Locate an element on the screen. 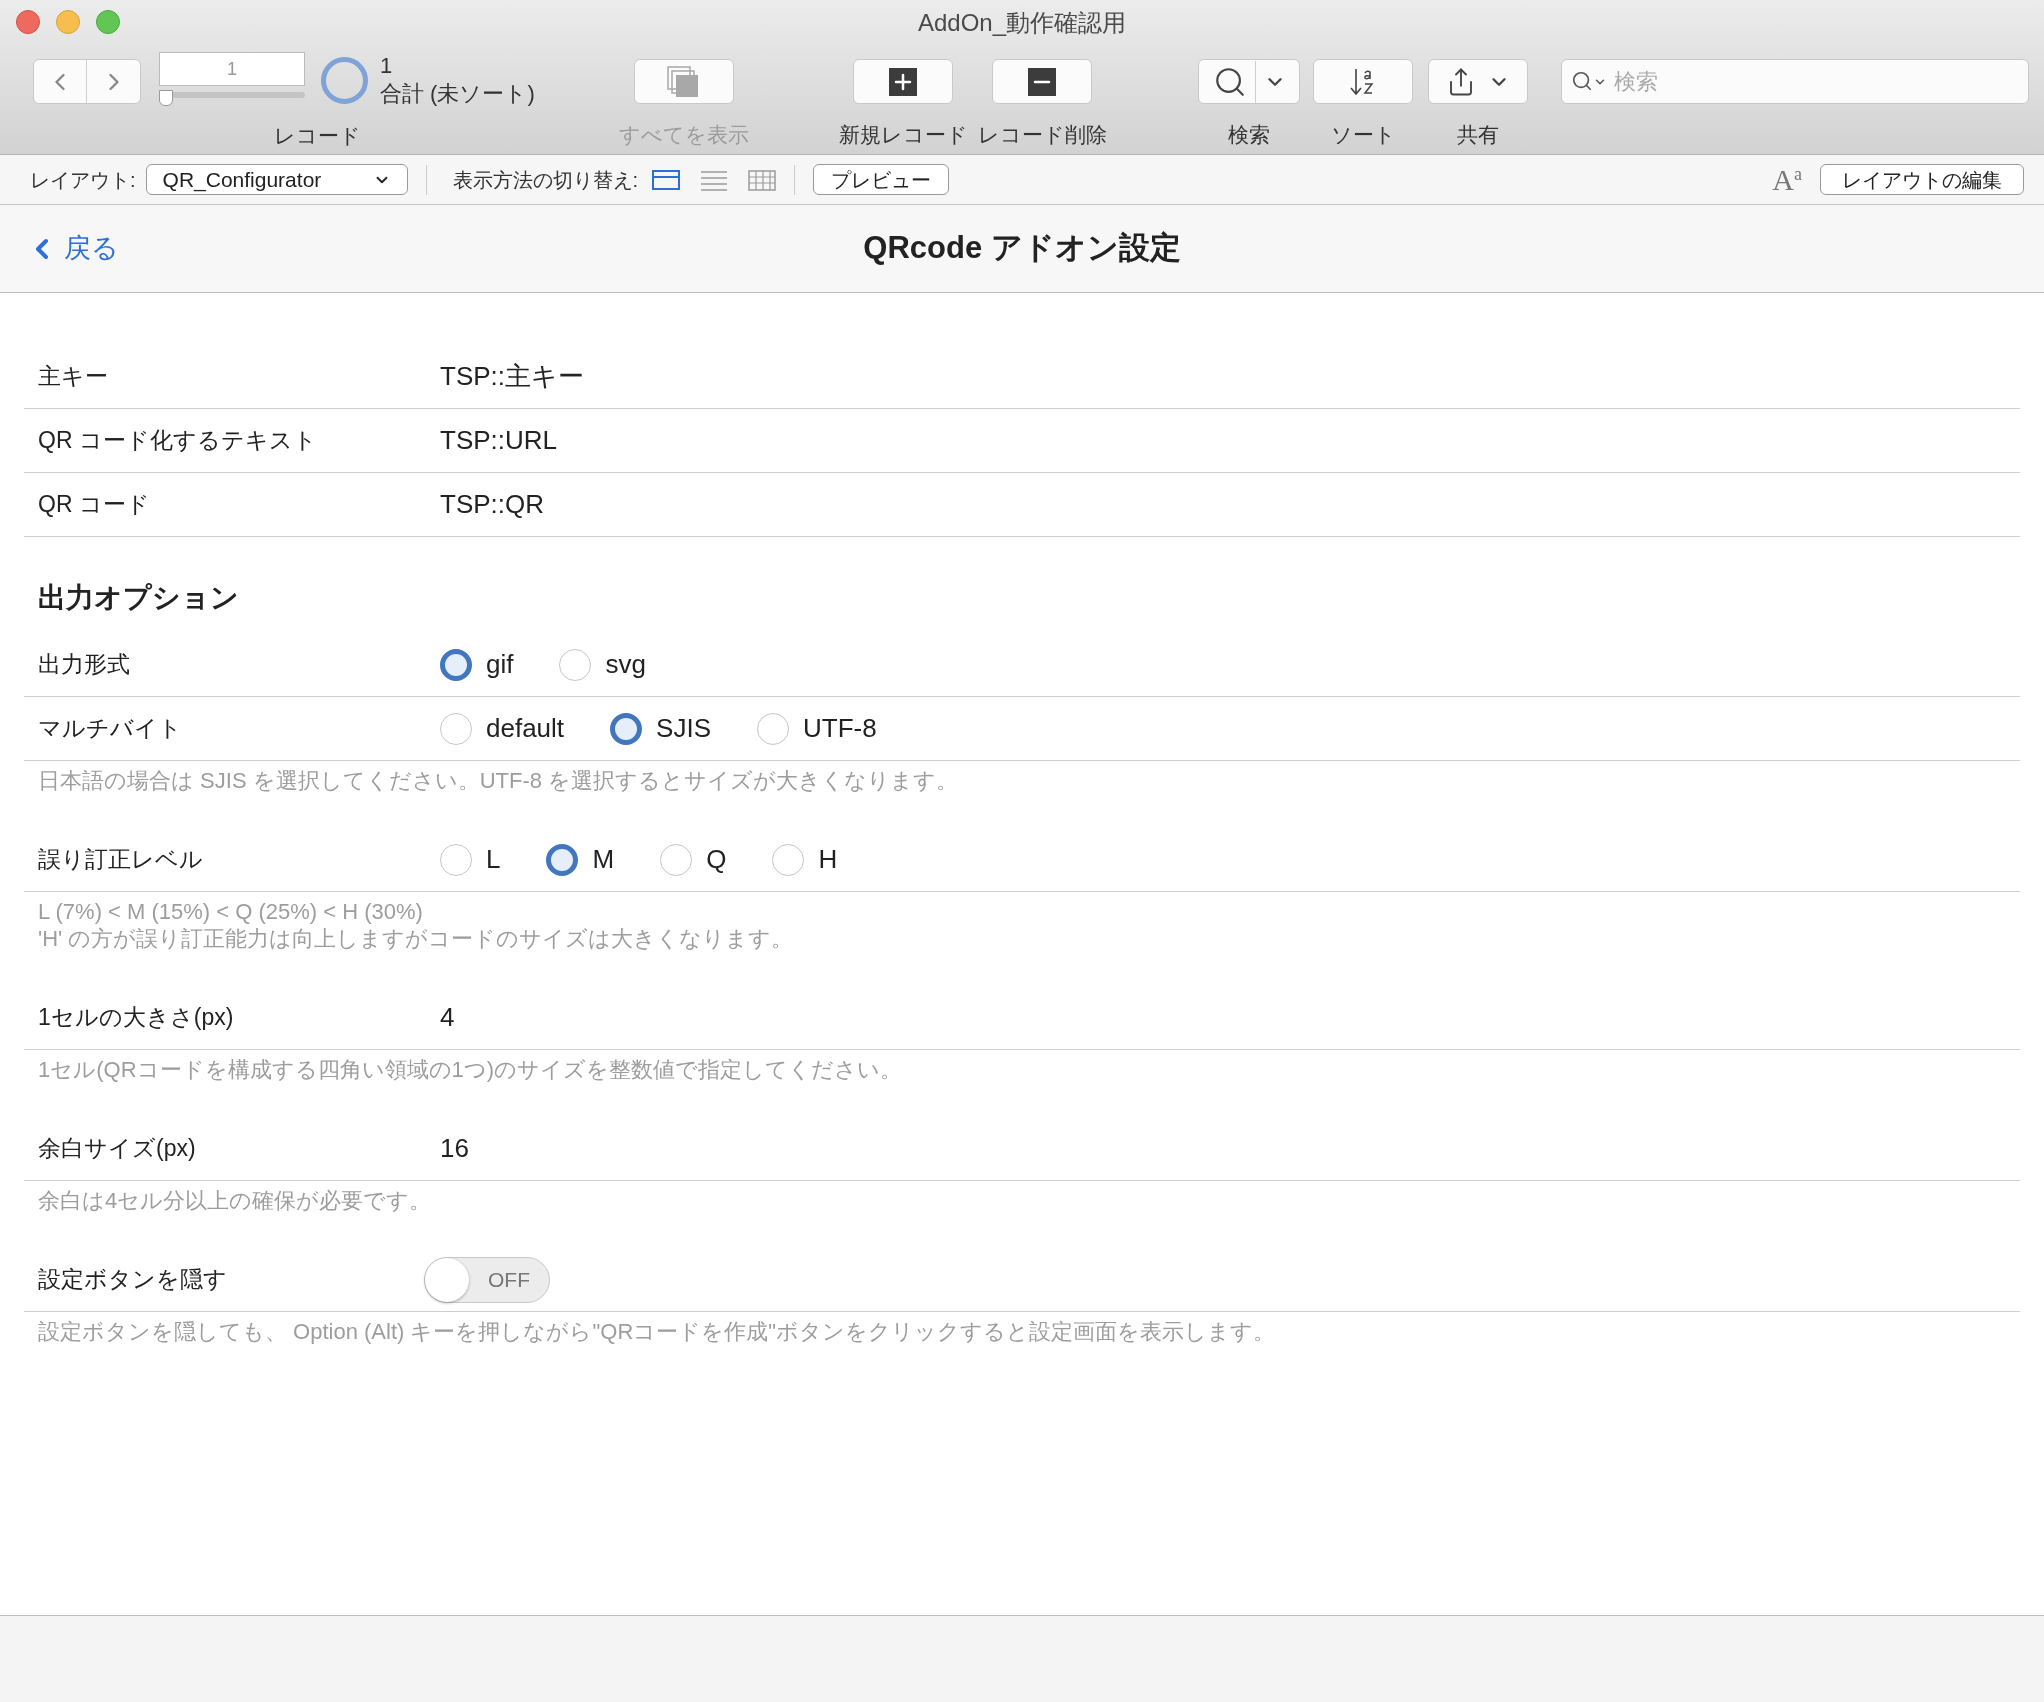 This screenshot has height=1702, width=2044. option-label: 余白サイズ(px) is located at coordinates (117, 1149).